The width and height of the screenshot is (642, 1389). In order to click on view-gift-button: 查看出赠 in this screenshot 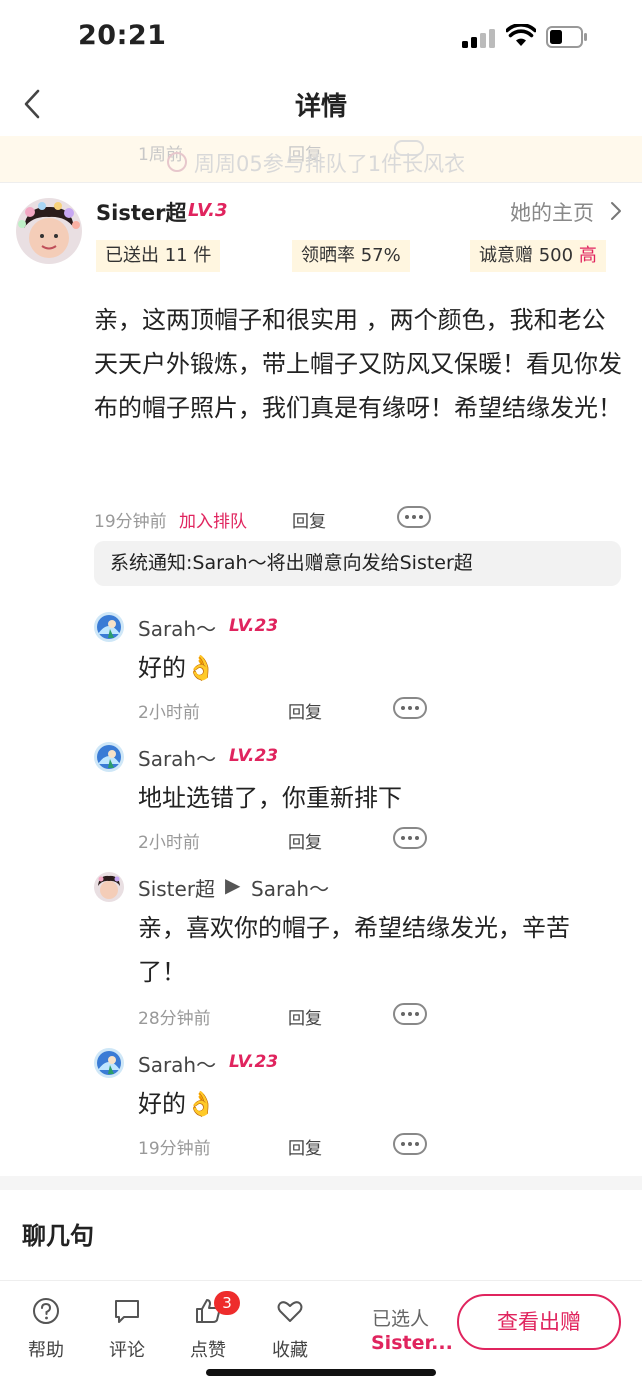, I will do `click(539, 1322)`.